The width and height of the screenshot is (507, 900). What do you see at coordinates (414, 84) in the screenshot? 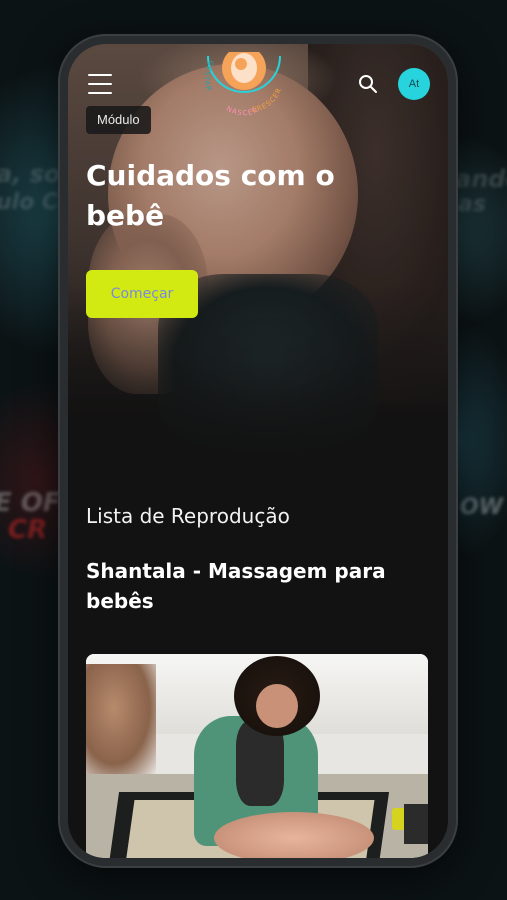
I see `user-avatar: At` at bounding box center [414, 84].